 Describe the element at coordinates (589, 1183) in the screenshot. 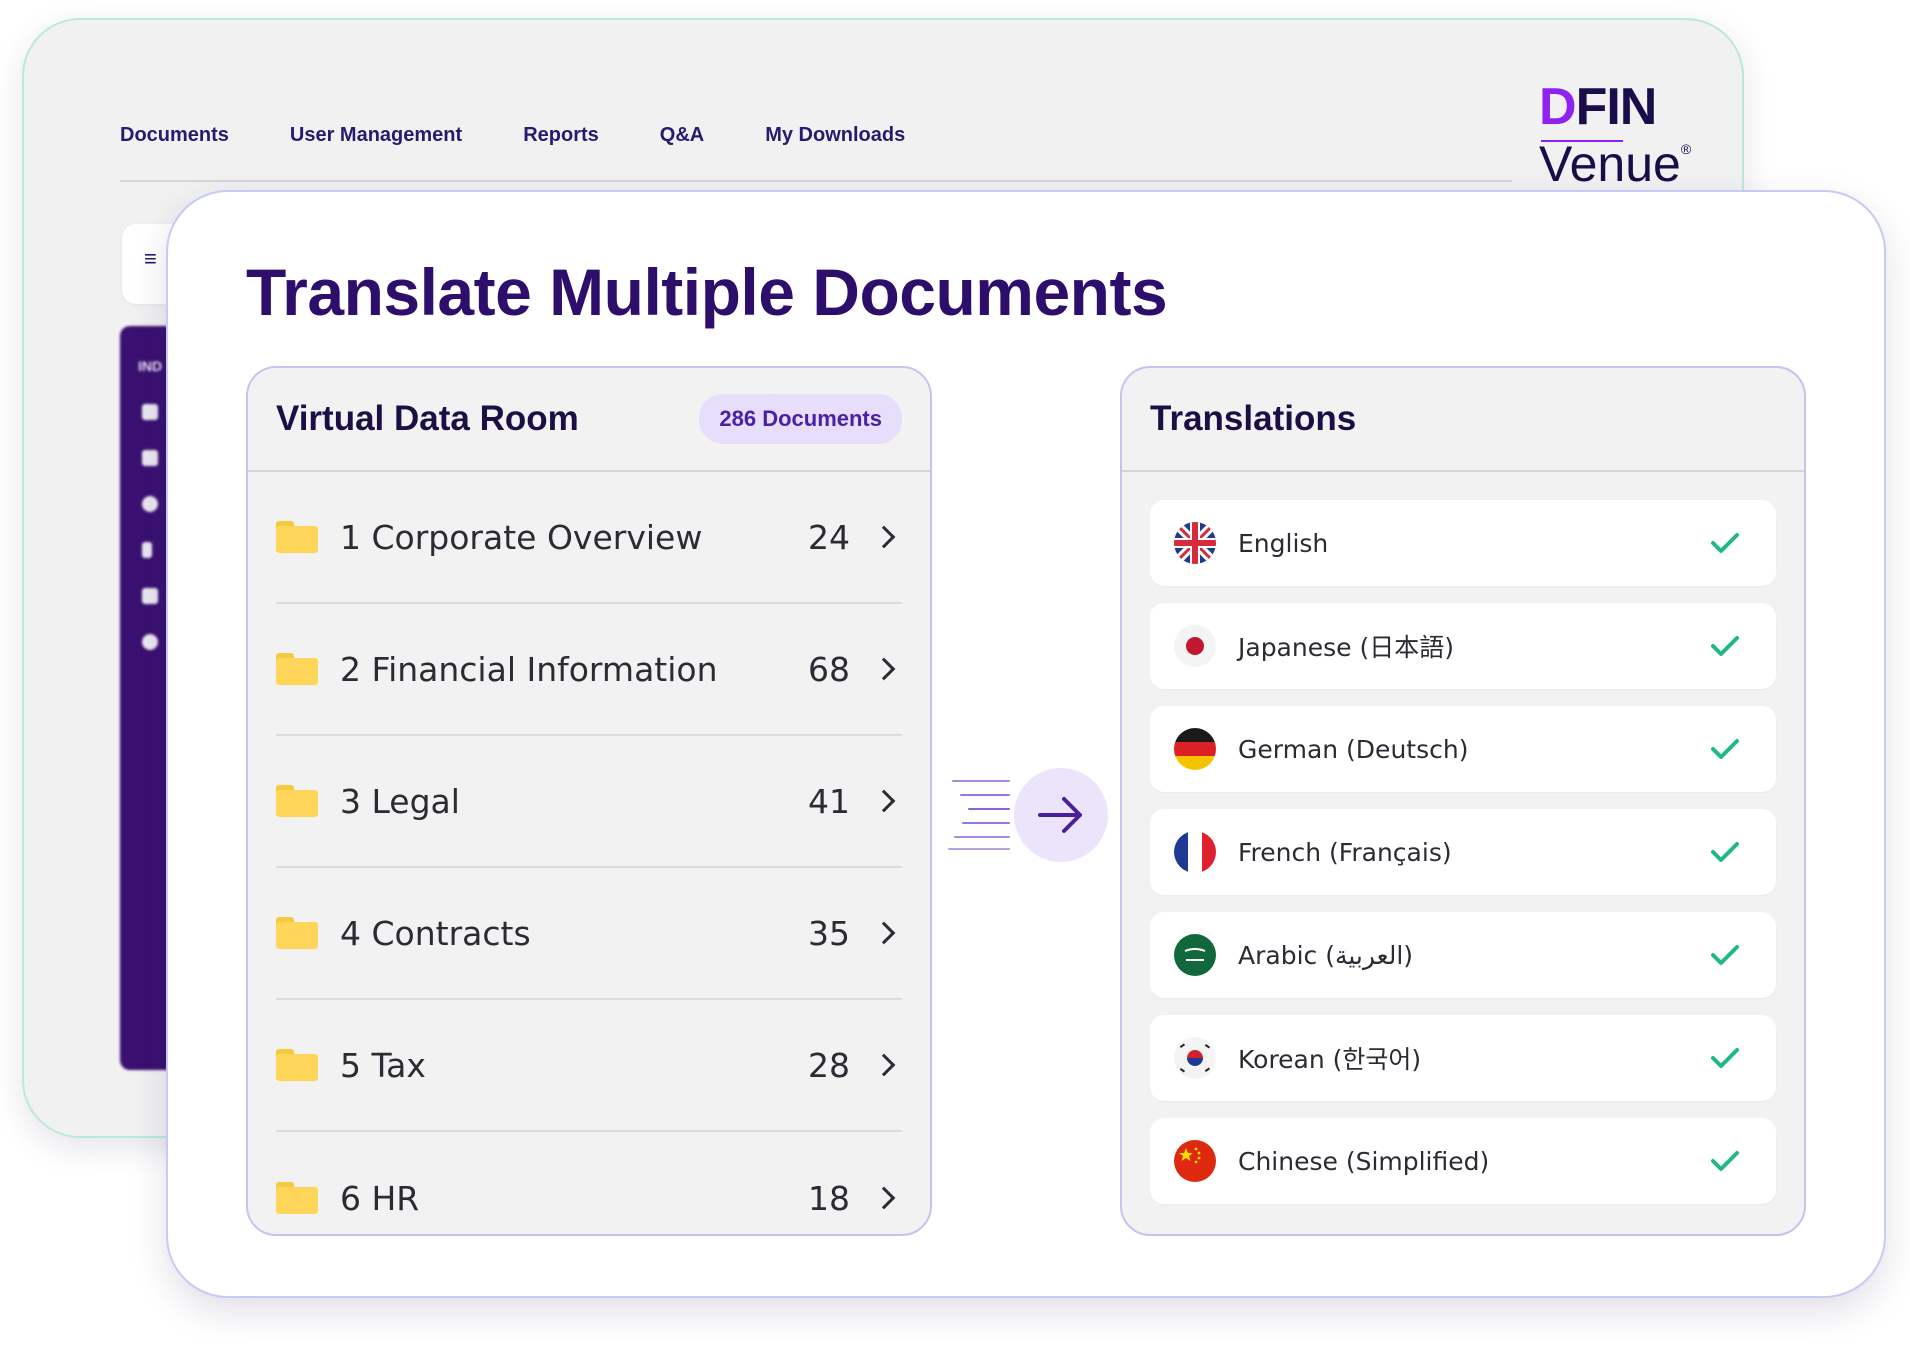

I see `folder-row: 6 HR 18` at that location.